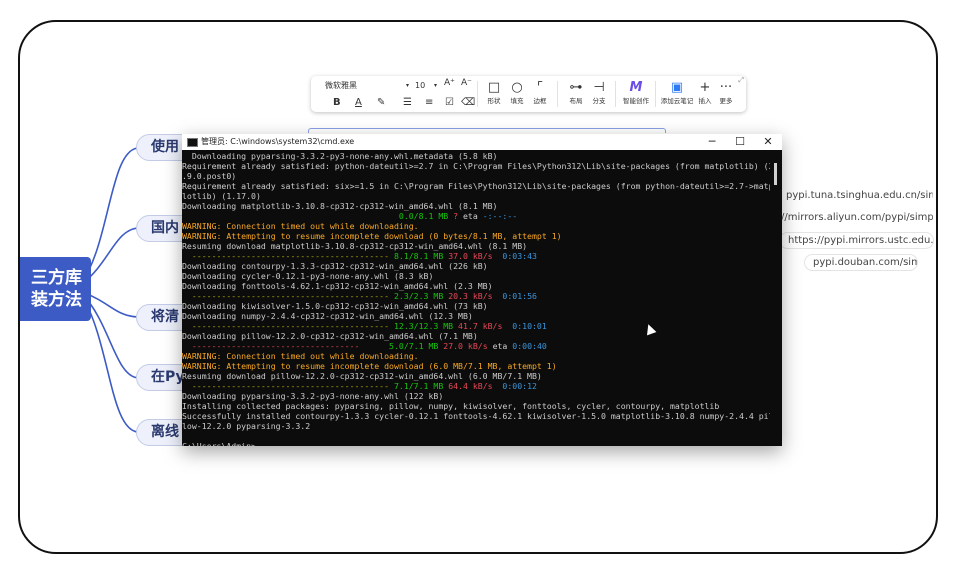 The width and height of the screenshot is (954, 571). I want to click on cmd-titlebar: 管理员: C:\windows\system32\cmd.exe ─ ☐ ✕, so click(482, 142).